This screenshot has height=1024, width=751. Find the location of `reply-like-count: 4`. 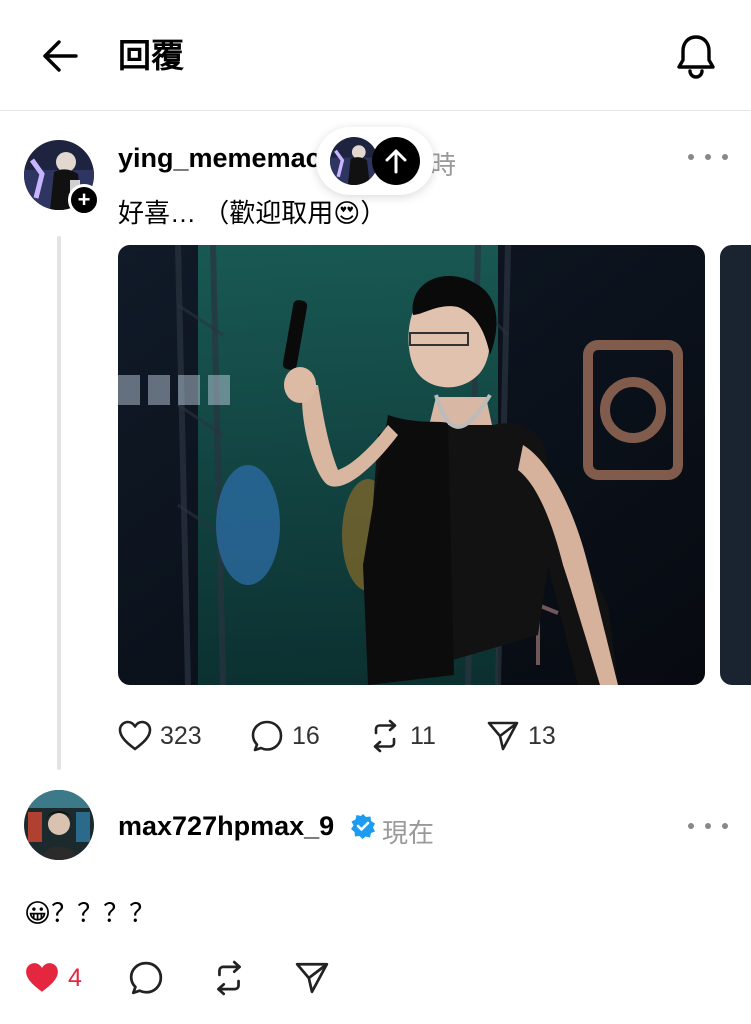

reply-like-count: 4 is located at coordinates (75, 977).